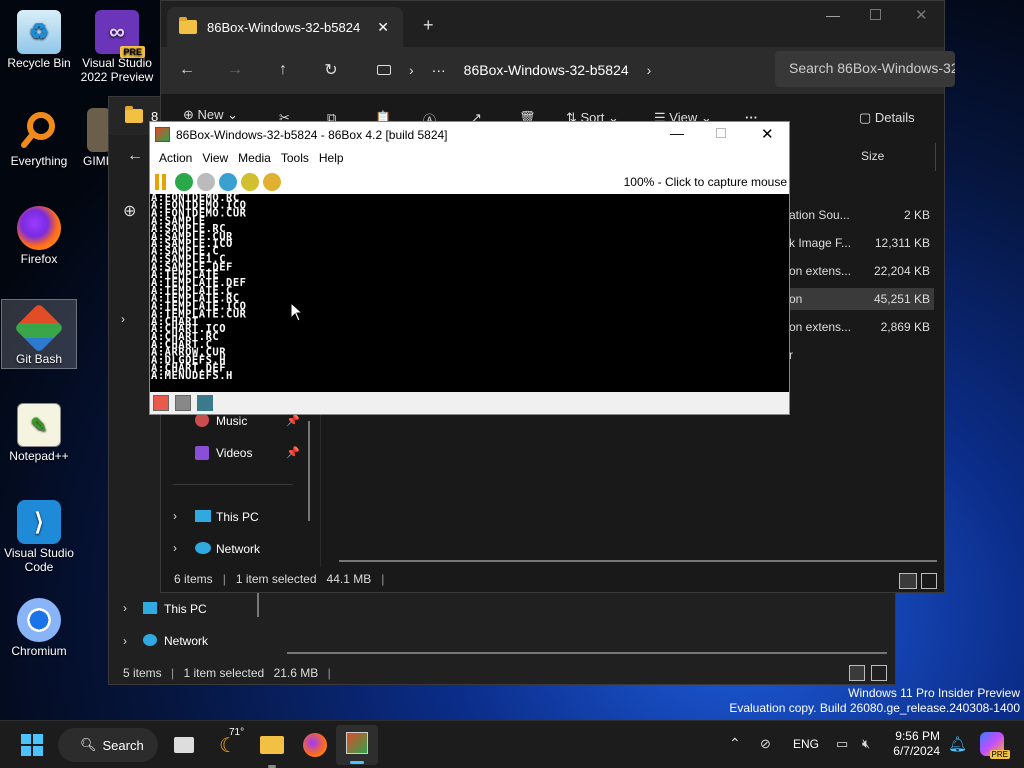 The height and width of the screenshot is (768, 1024). Describe the element at coordinates (235, 70) in the screenshot. I see `forward-arrow-icon: →` at that location.